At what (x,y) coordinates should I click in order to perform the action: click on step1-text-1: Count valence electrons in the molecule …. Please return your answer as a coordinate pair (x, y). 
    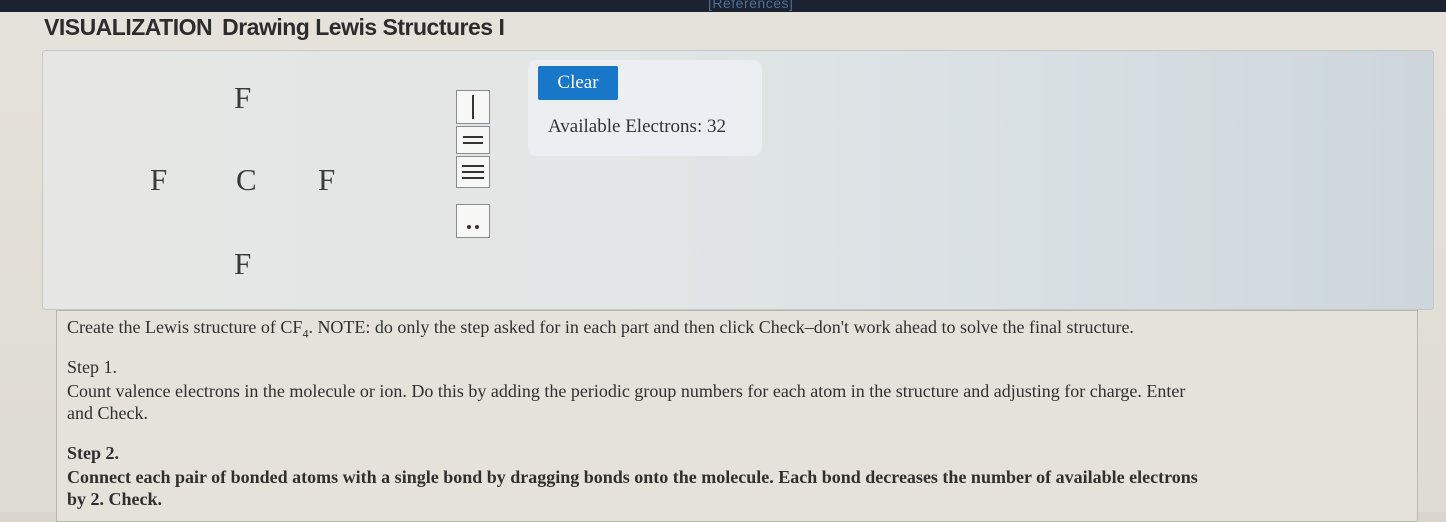
    Looking at the image, I should click on (626, 391).